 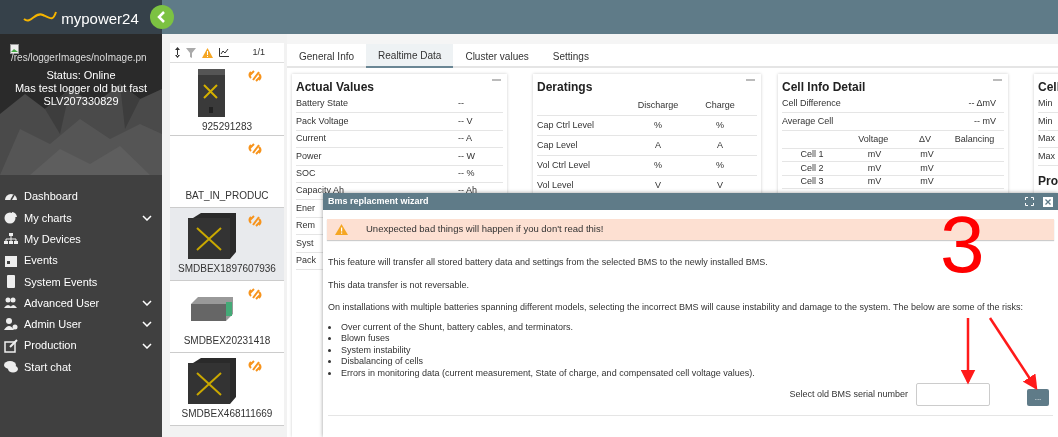 I want to click on row-value: -- %, so click(x=467, y=173).